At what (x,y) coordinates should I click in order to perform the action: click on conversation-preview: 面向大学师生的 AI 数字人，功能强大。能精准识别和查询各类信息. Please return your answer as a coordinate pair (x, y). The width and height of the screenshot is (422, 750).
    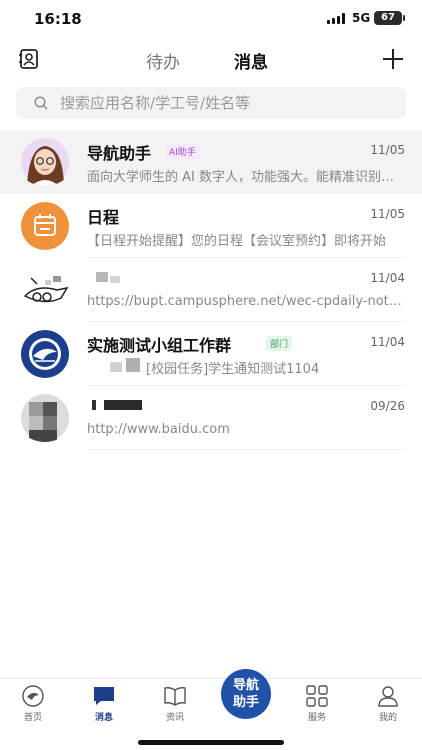
    Looking at the image, I should click on (246, 177).